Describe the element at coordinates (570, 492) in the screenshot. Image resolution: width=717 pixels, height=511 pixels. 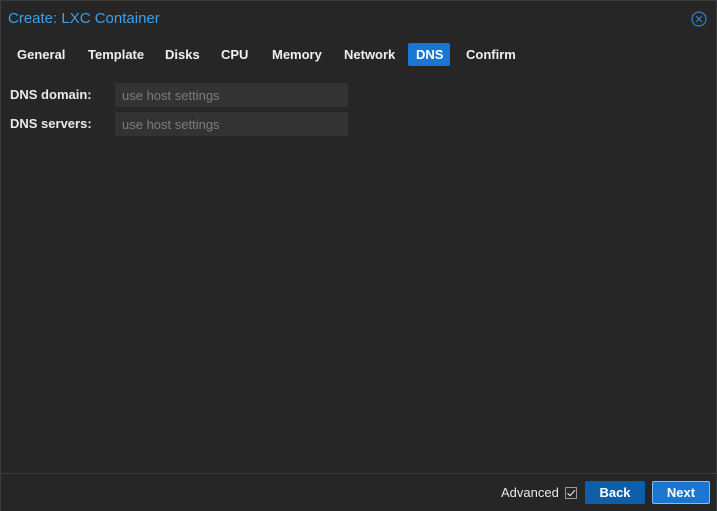
I see `advanced-checkbox-icon` at that location.